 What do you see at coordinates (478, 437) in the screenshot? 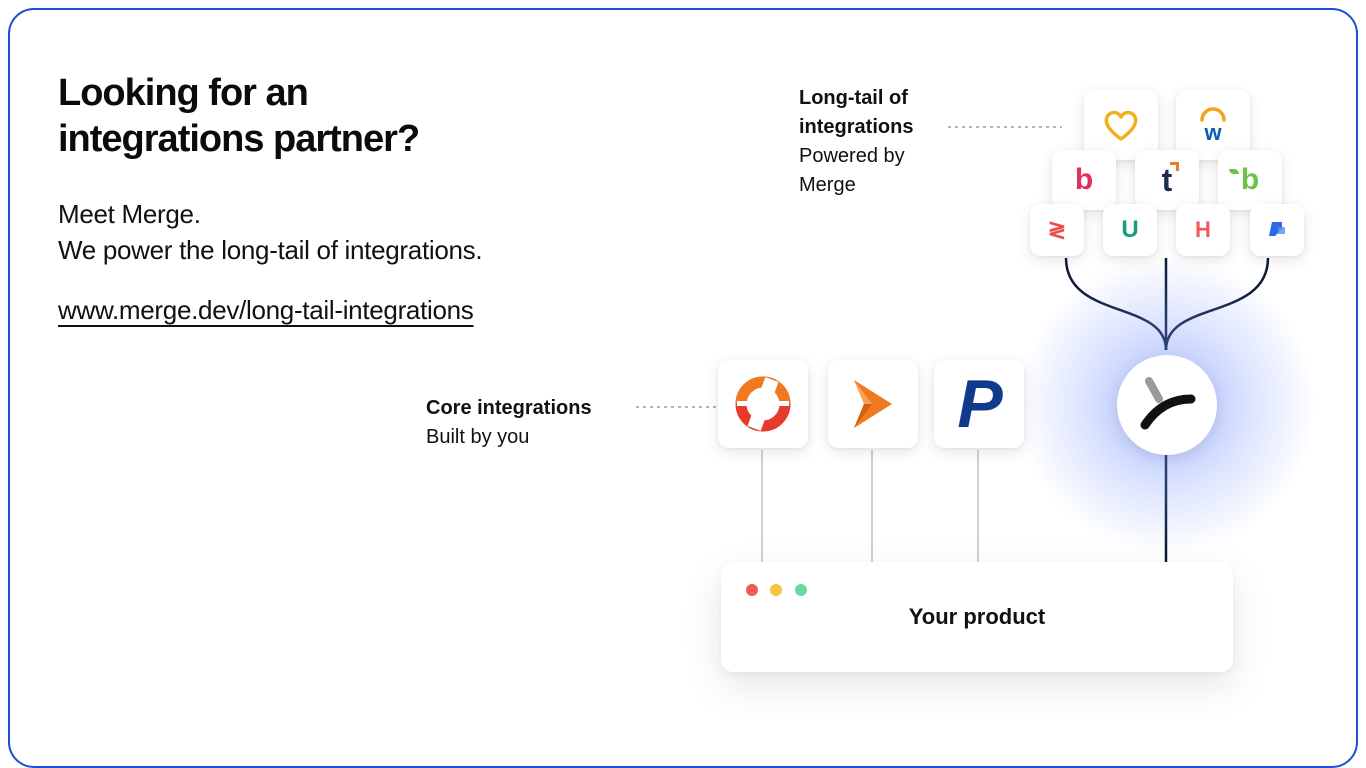
I see `core-sub: Built by you` at bounding box center [478, 437].